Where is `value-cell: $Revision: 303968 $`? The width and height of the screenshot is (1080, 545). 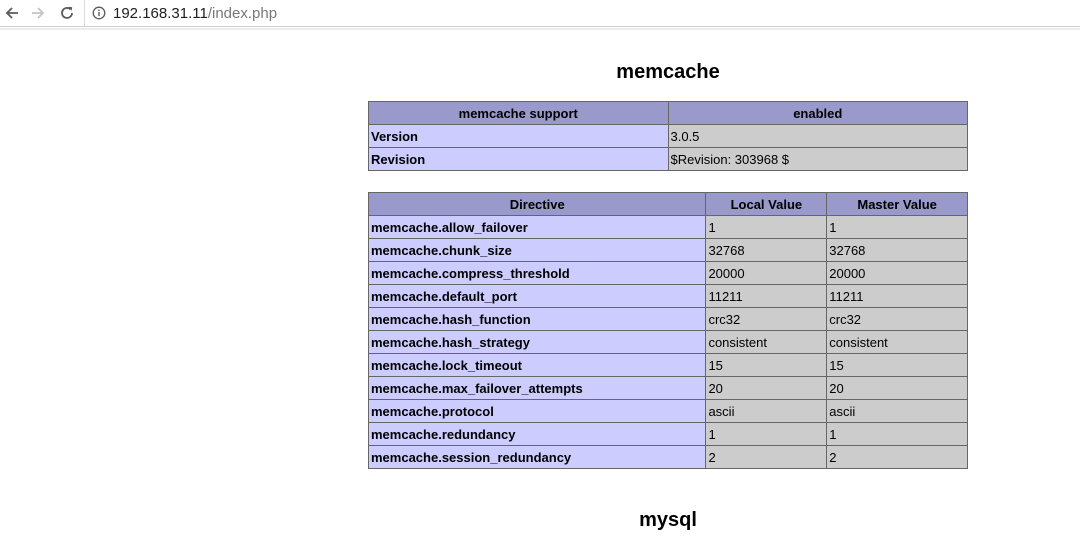 value-cell: $Revision: 303968 $ is located at coordinates (817, 159).